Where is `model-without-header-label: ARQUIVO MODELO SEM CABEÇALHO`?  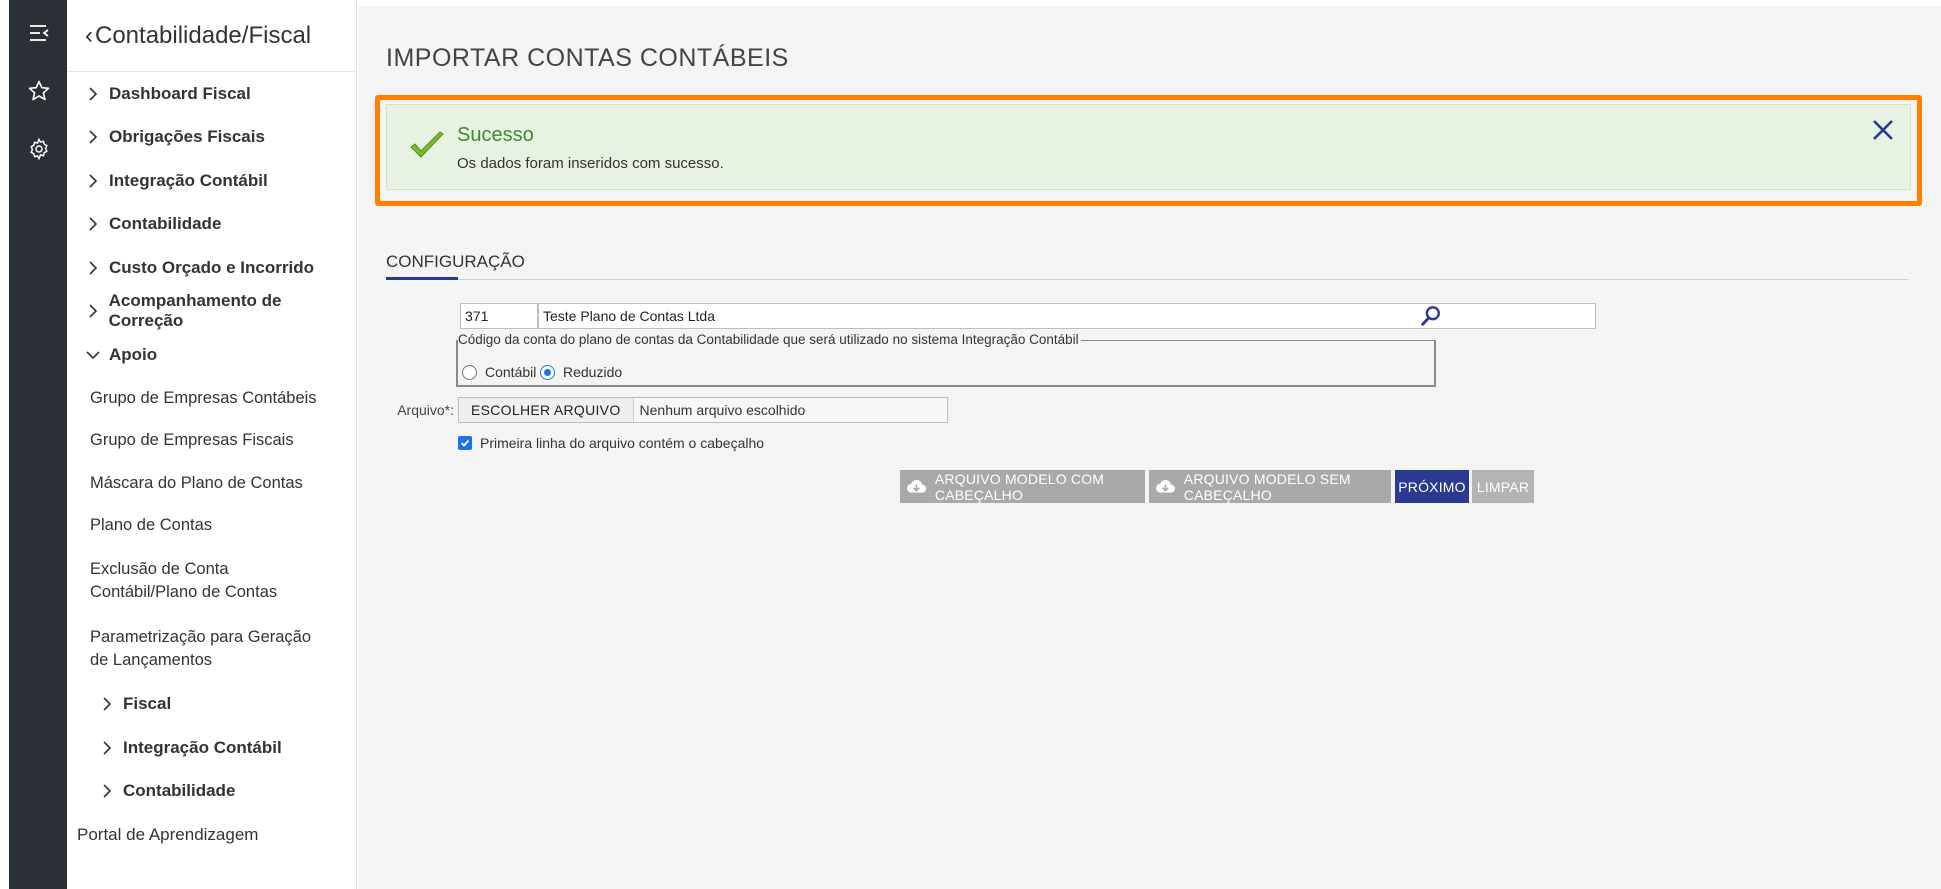
model-without-header-label: ARQUIVO MODELO SEM CABEÇALHO is located at coordinates (1267, 486).